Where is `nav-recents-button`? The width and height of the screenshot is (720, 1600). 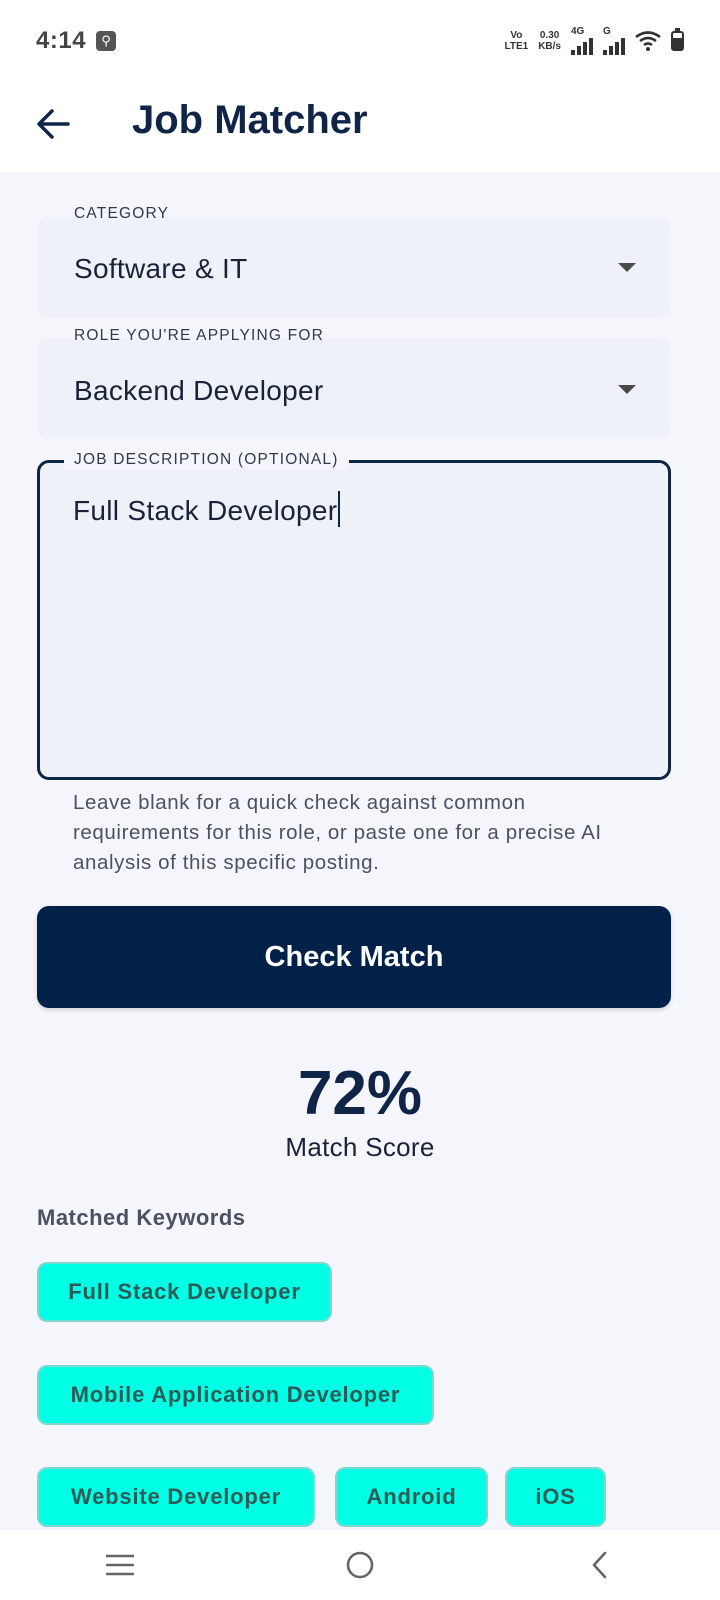
nav-recents-button is located at coordinates (120, 1565).